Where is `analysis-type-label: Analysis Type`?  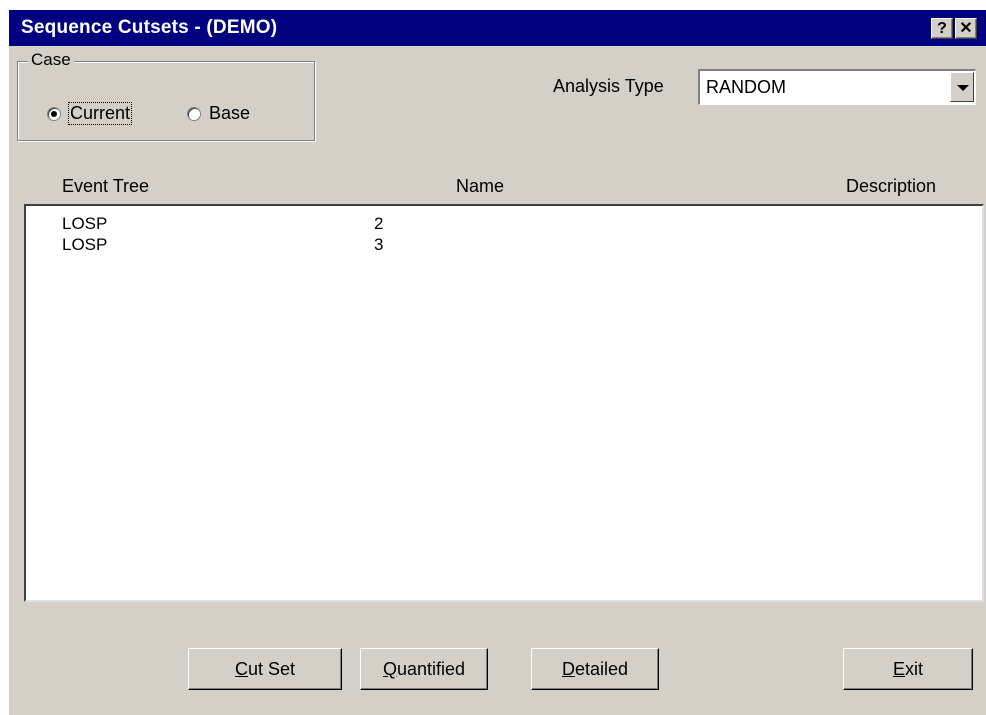 analysis-type-label: Analysis Type is located at coordinates (608, 86).